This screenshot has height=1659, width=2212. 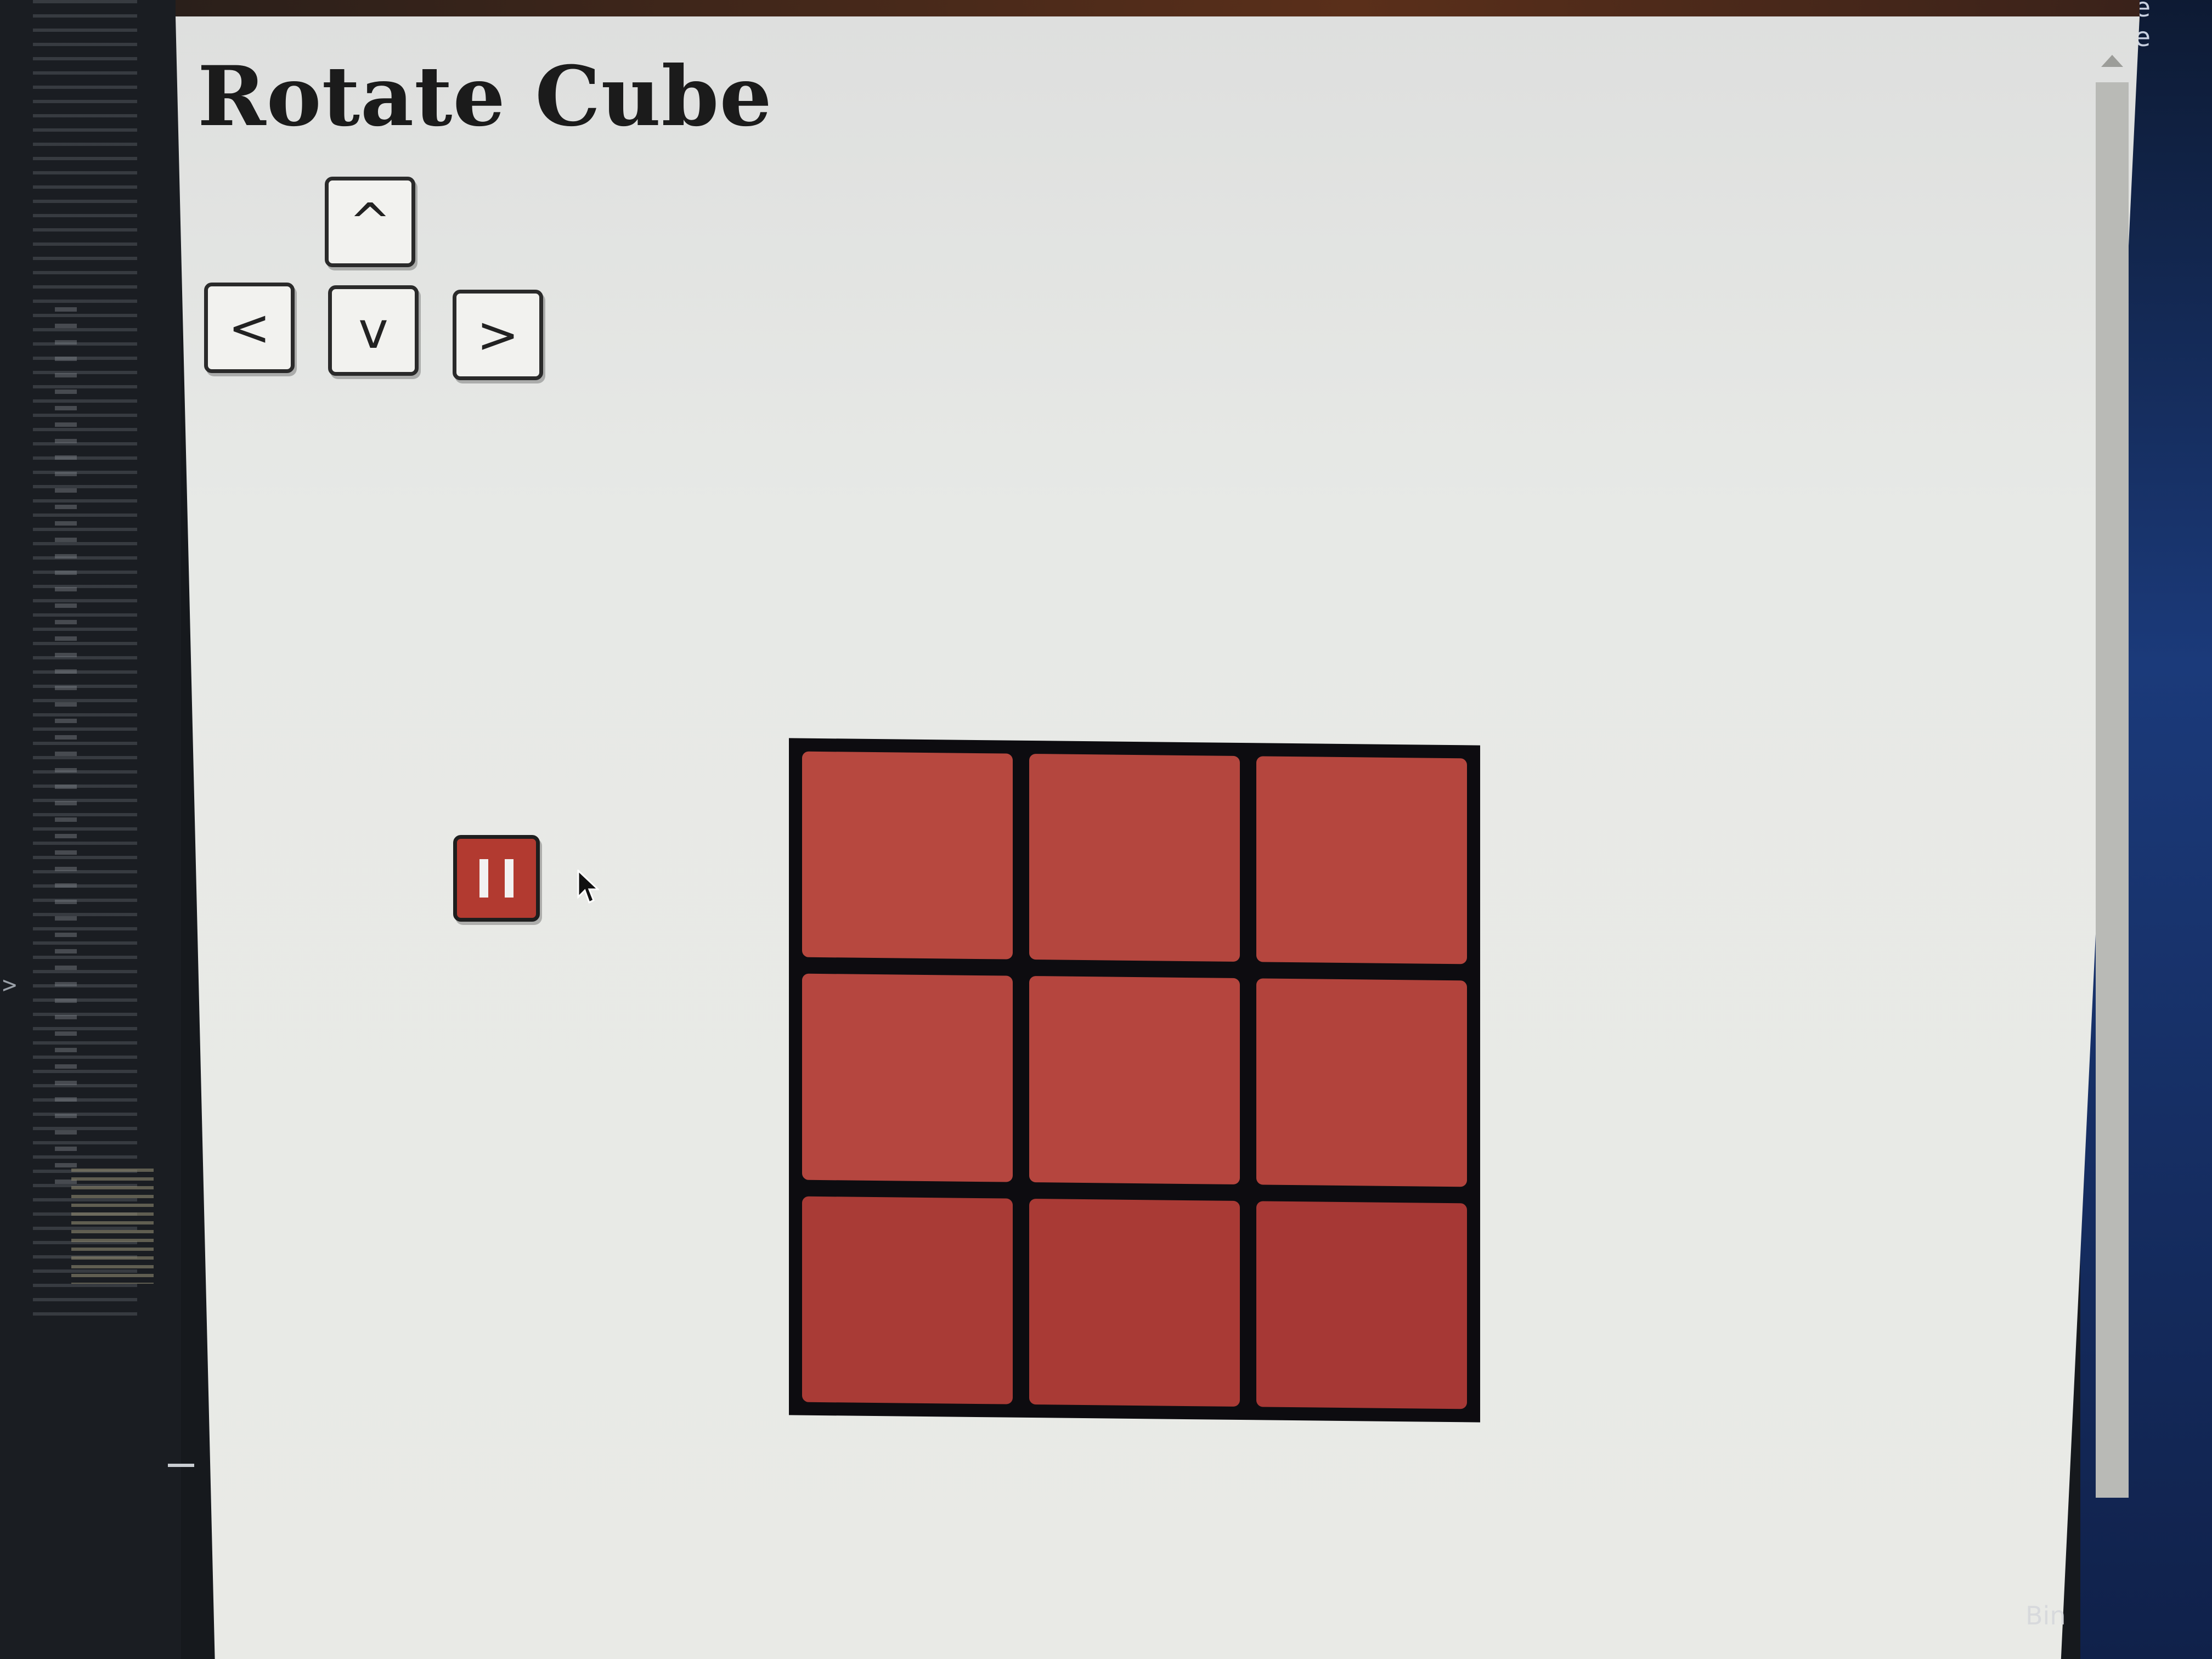 I want to click on taskbar-label: Bin, so click(x=2046, y=1616).